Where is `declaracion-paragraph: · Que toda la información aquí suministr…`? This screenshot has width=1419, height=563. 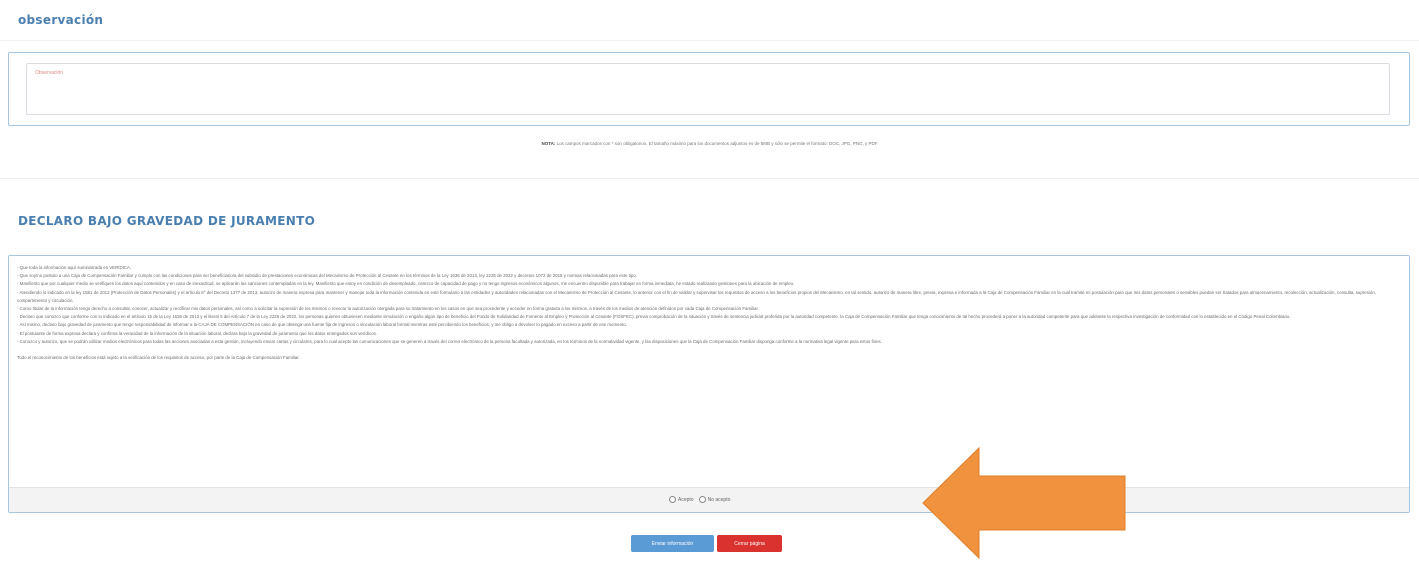 declaracion-paragraph: · Que toda la información aquí suministr… is located at coordinates (74, 267).